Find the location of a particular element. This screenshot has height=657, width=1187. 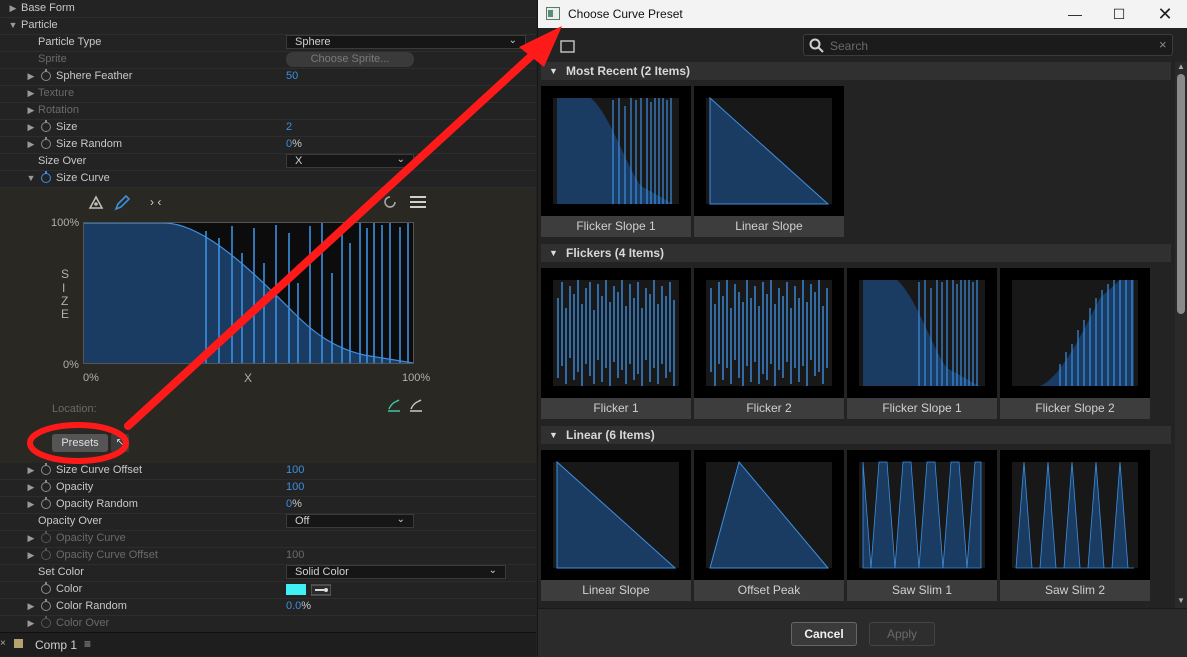

search-box: × is located at coordinates (988, 45).